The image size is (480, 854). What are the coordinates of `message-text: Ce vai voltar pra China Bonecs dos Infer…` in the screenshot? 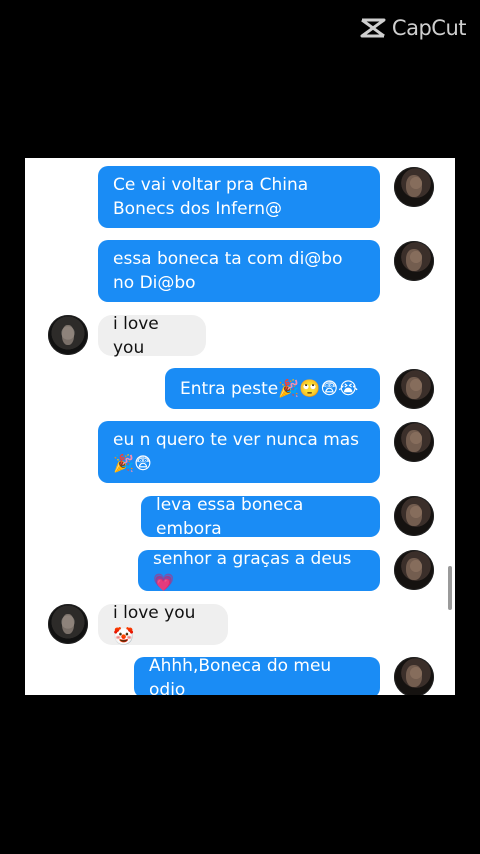 It's located at (211, 197).